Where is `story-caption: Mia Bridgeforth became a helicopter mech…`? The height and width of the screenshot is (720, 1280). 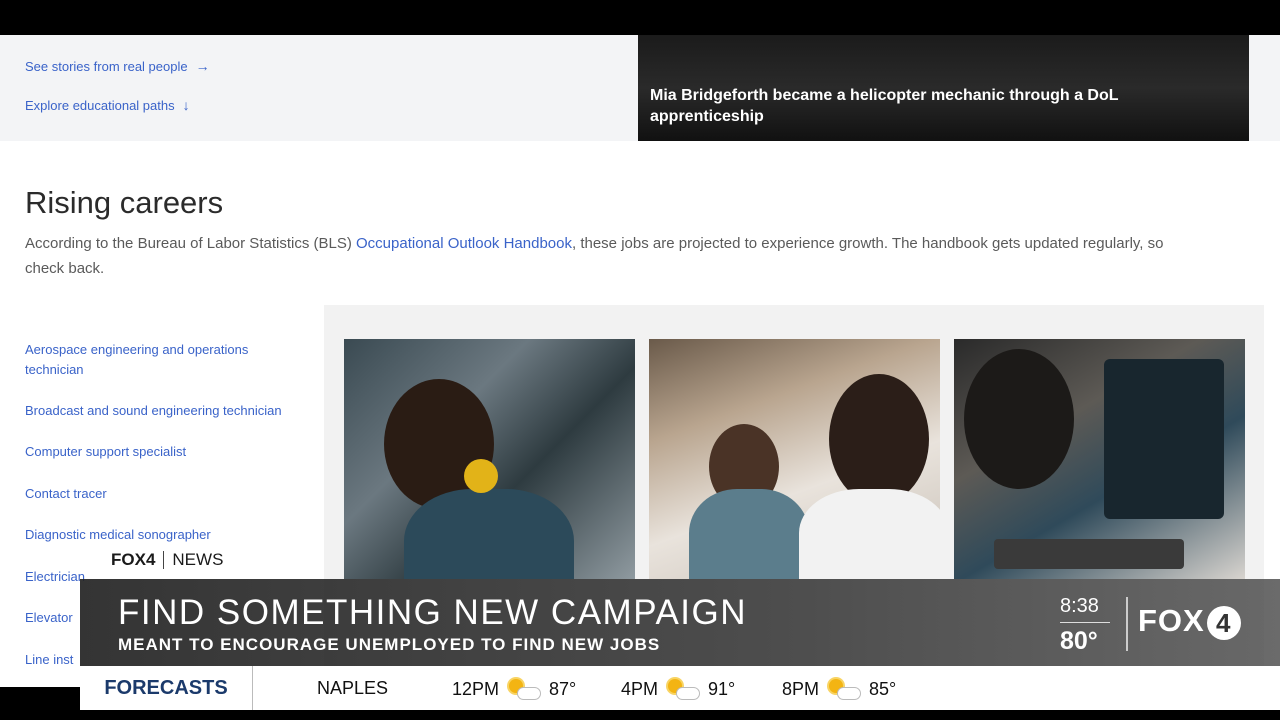
story-caption: Mia Bridgeforth became a helicopter mech… is located at coordinates (884, 106).